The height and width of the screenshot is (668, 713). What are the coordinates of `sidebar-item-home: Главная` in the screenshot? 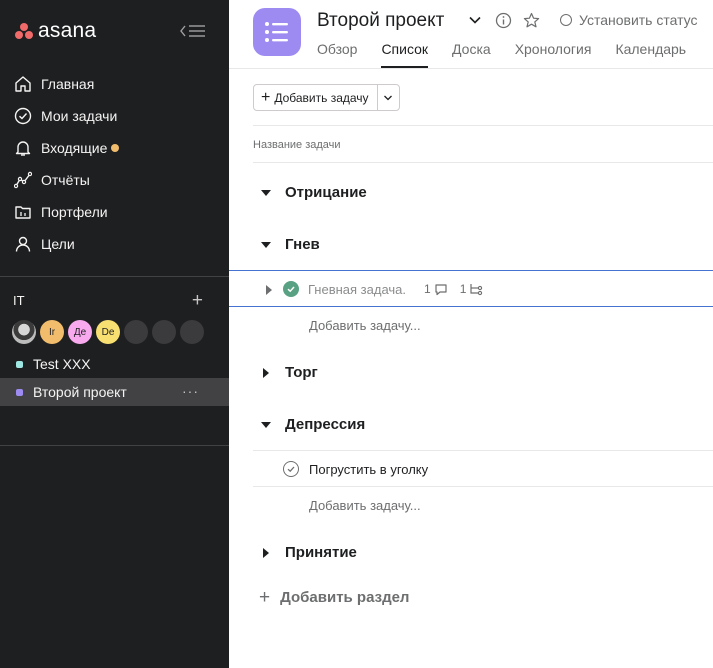 It's located at (114, 84).